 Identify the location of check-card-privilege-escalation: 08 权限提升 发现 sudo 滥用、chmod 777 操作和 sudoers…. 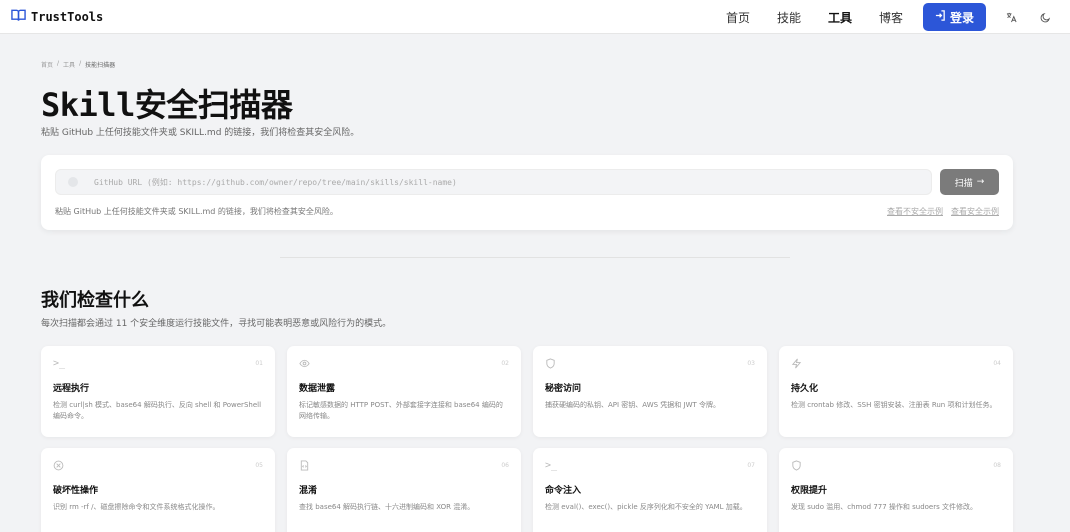
(896, 490).